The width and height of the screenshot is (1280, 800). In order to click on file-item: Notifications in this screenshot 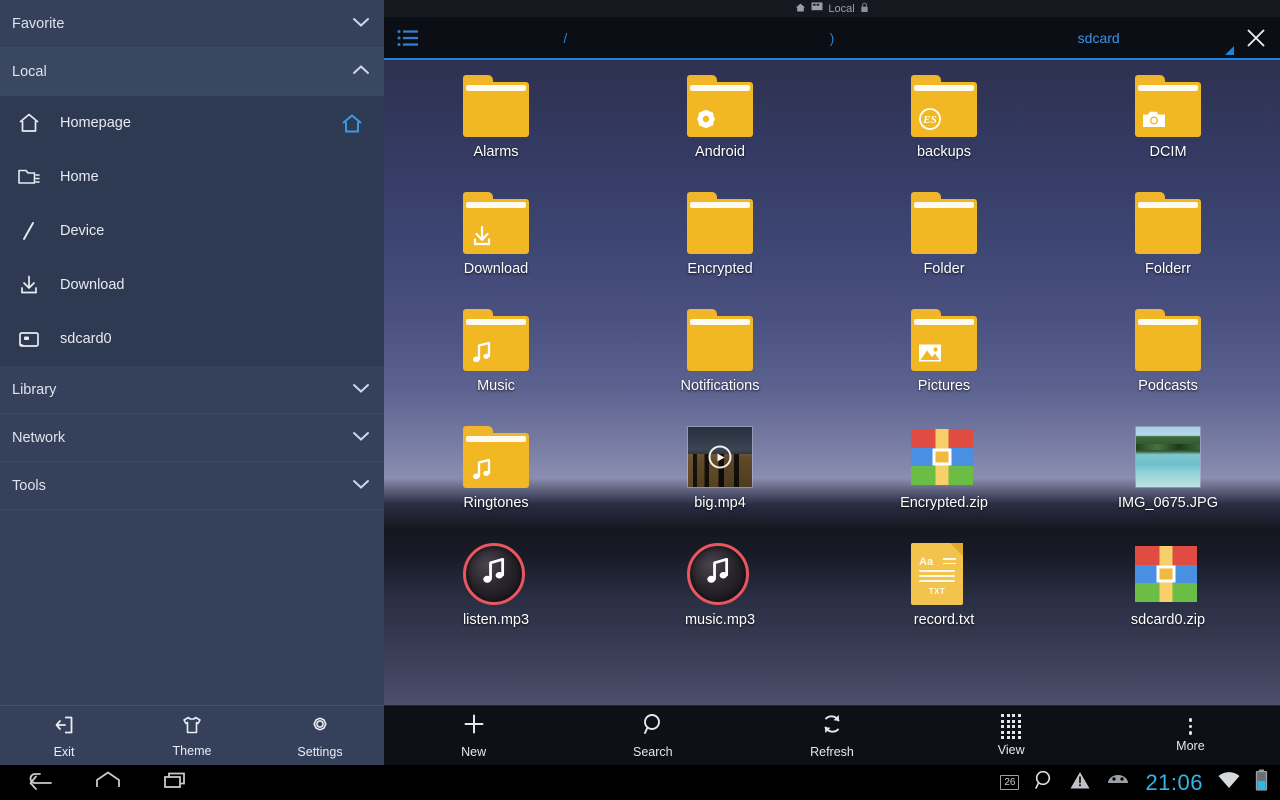, I will do `click(720, 358)`.